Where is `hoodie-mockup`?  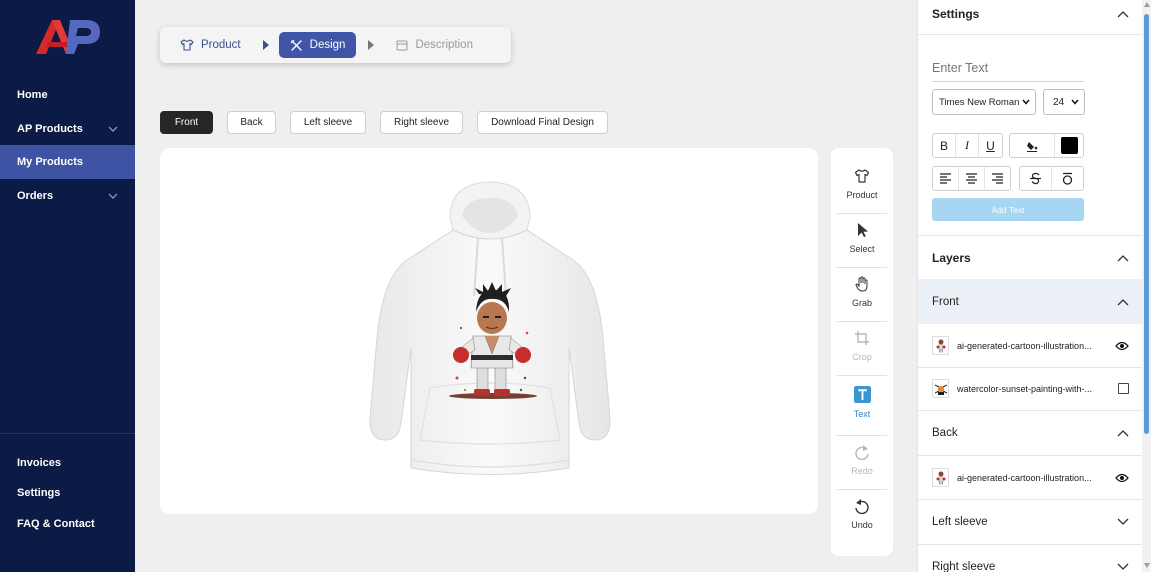 hoodie-mockup is located at coordinates (490, 330).